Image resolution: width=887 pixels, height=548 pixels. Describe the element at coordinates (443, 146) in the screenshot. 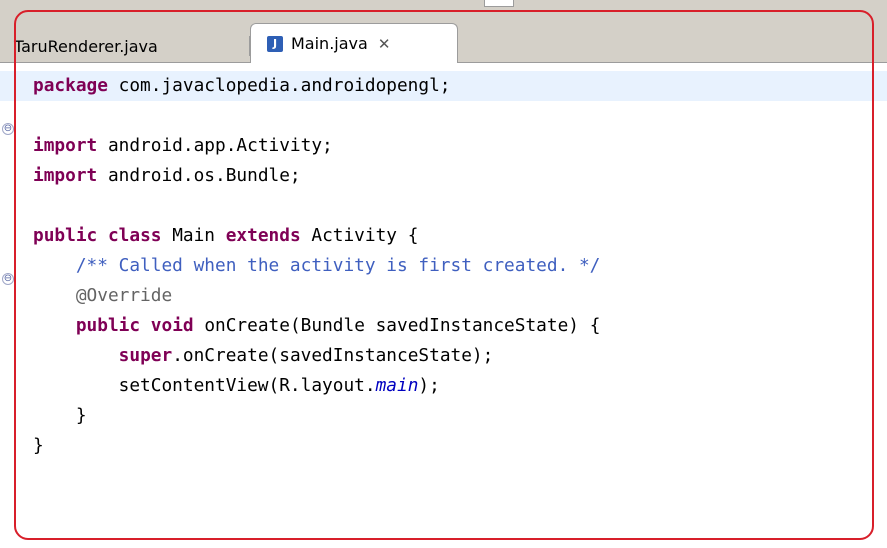

I see `code-line: import android.app.Activity;` at that location.